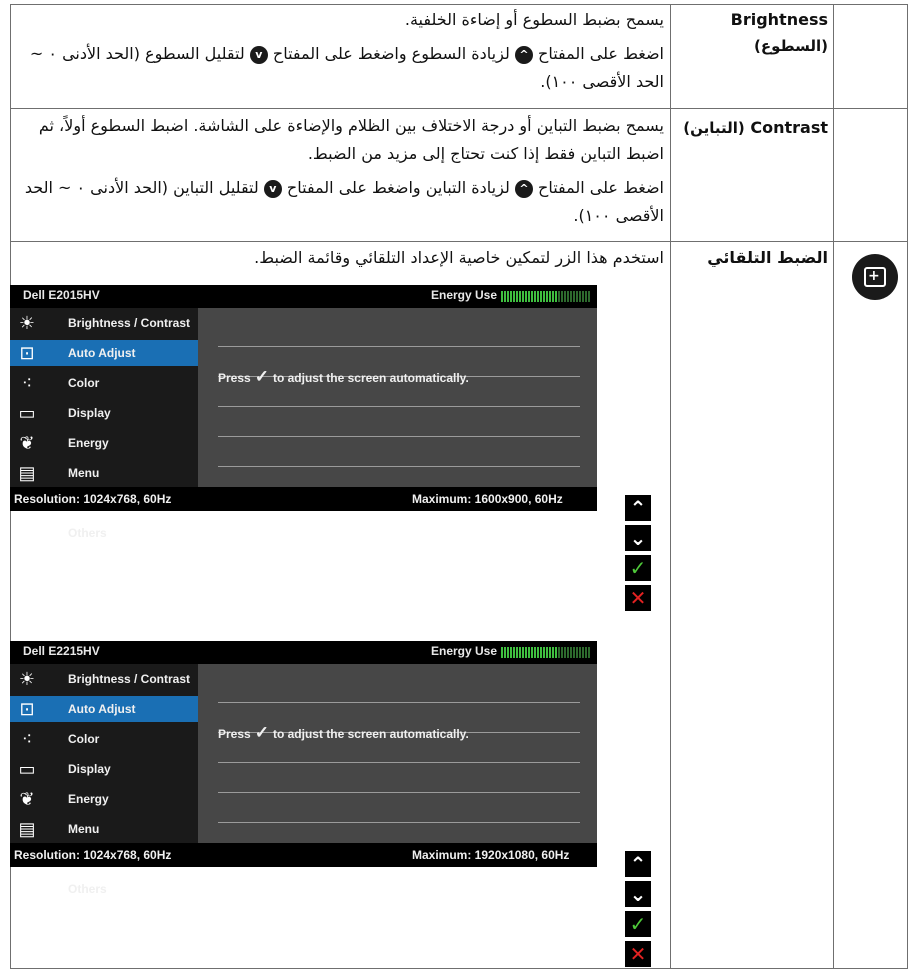 The image size is (911, 977). I want to click on osd-menu-item-label: Color, so click(84, 383).